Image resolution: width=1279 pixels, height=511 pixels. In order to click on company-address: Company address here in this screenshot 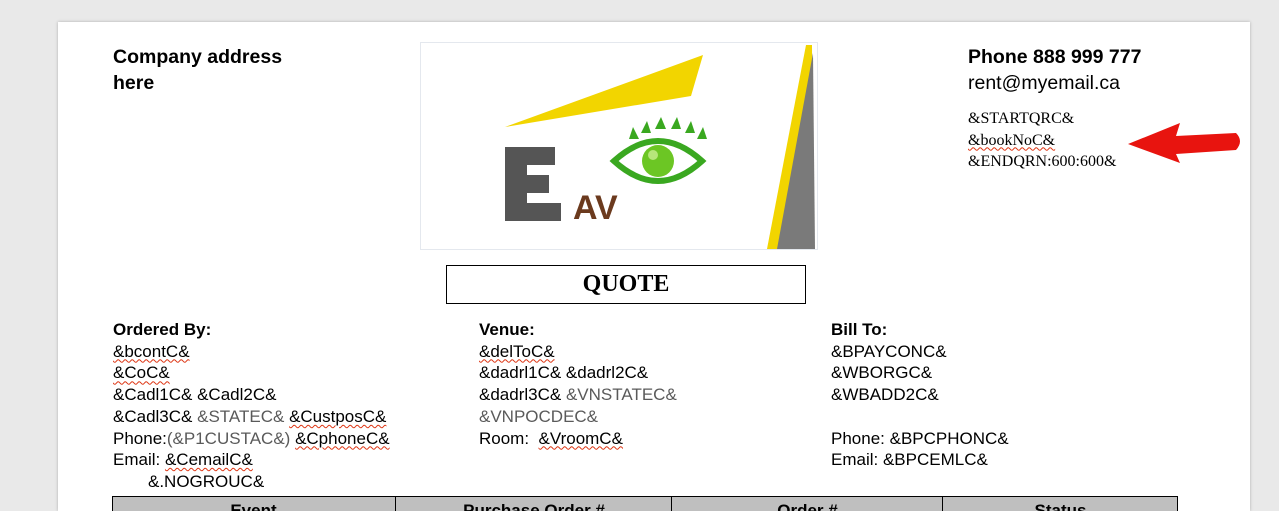, I will do `click(198, 70)`.